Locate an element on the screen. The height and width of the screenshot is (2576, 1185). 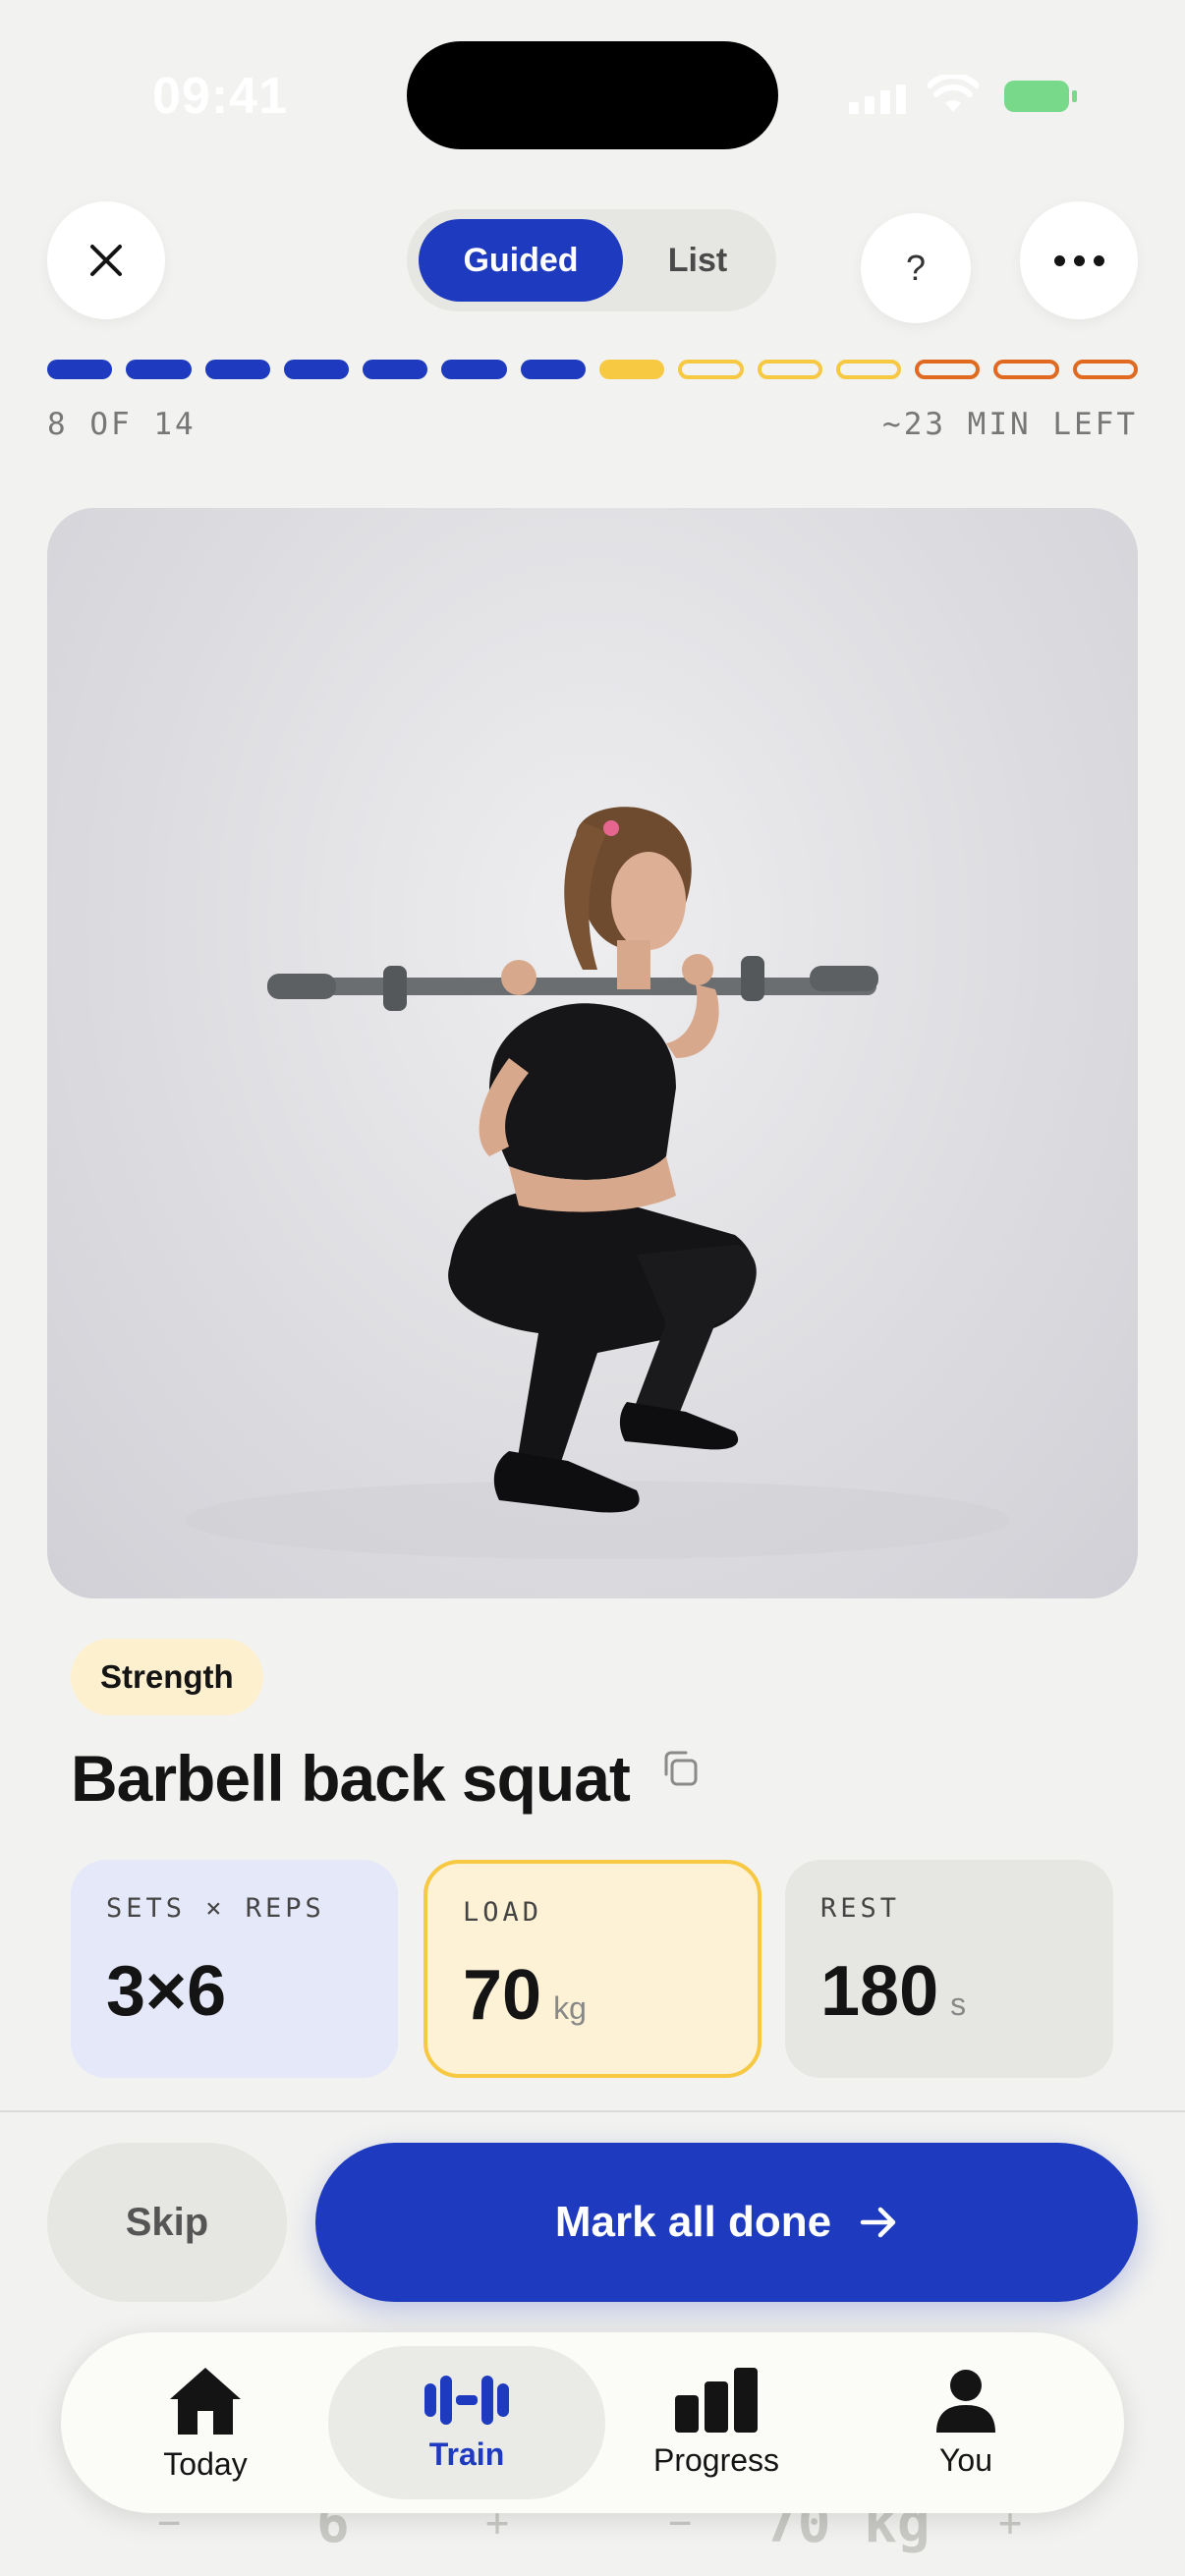
stat-sets-reps: SETS × REPS 3×6 is located at coordinates (235, 1969).